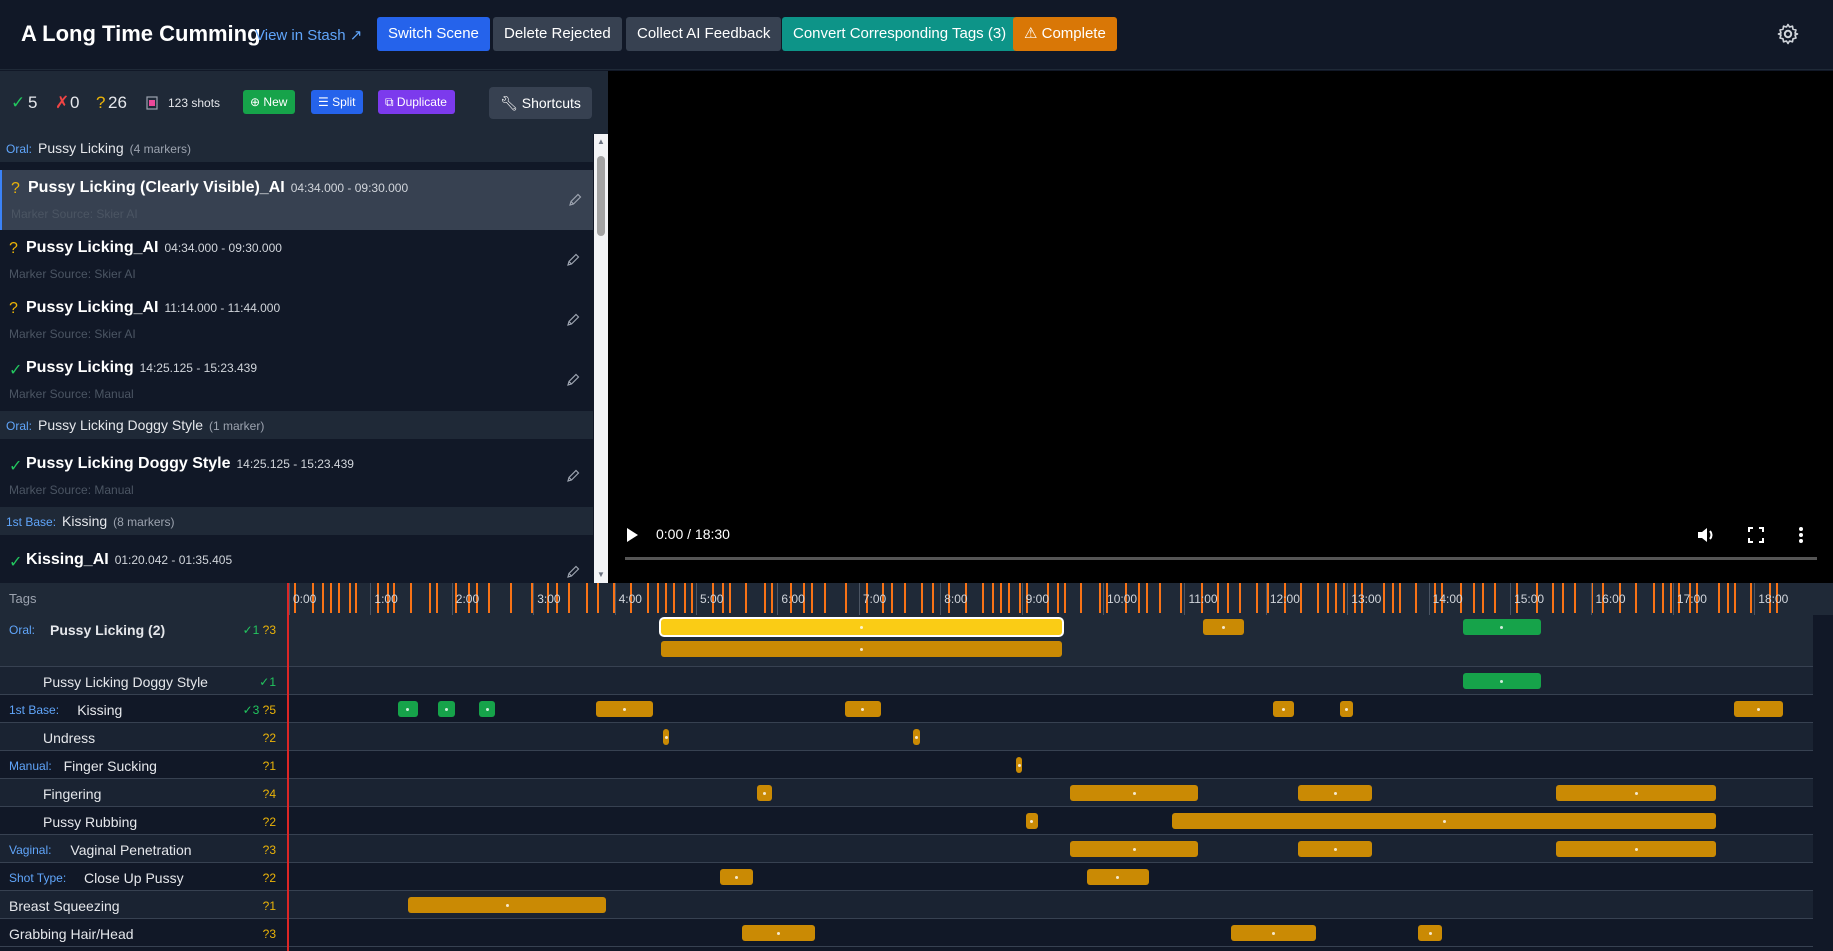  What do you see at coordinates (416, 102) in the screenshot?
I see `duplicate-marker-button: ⧉ Duplicate` at bounding box center [416, 102].